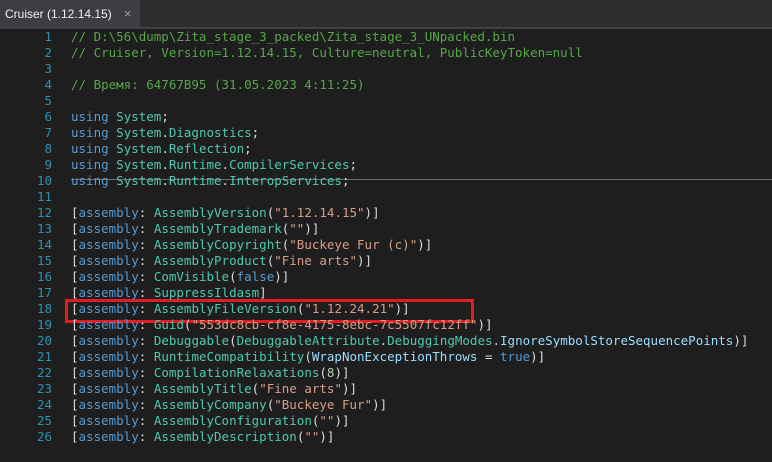  I want to click on line-number: 19, so click(44, 324).